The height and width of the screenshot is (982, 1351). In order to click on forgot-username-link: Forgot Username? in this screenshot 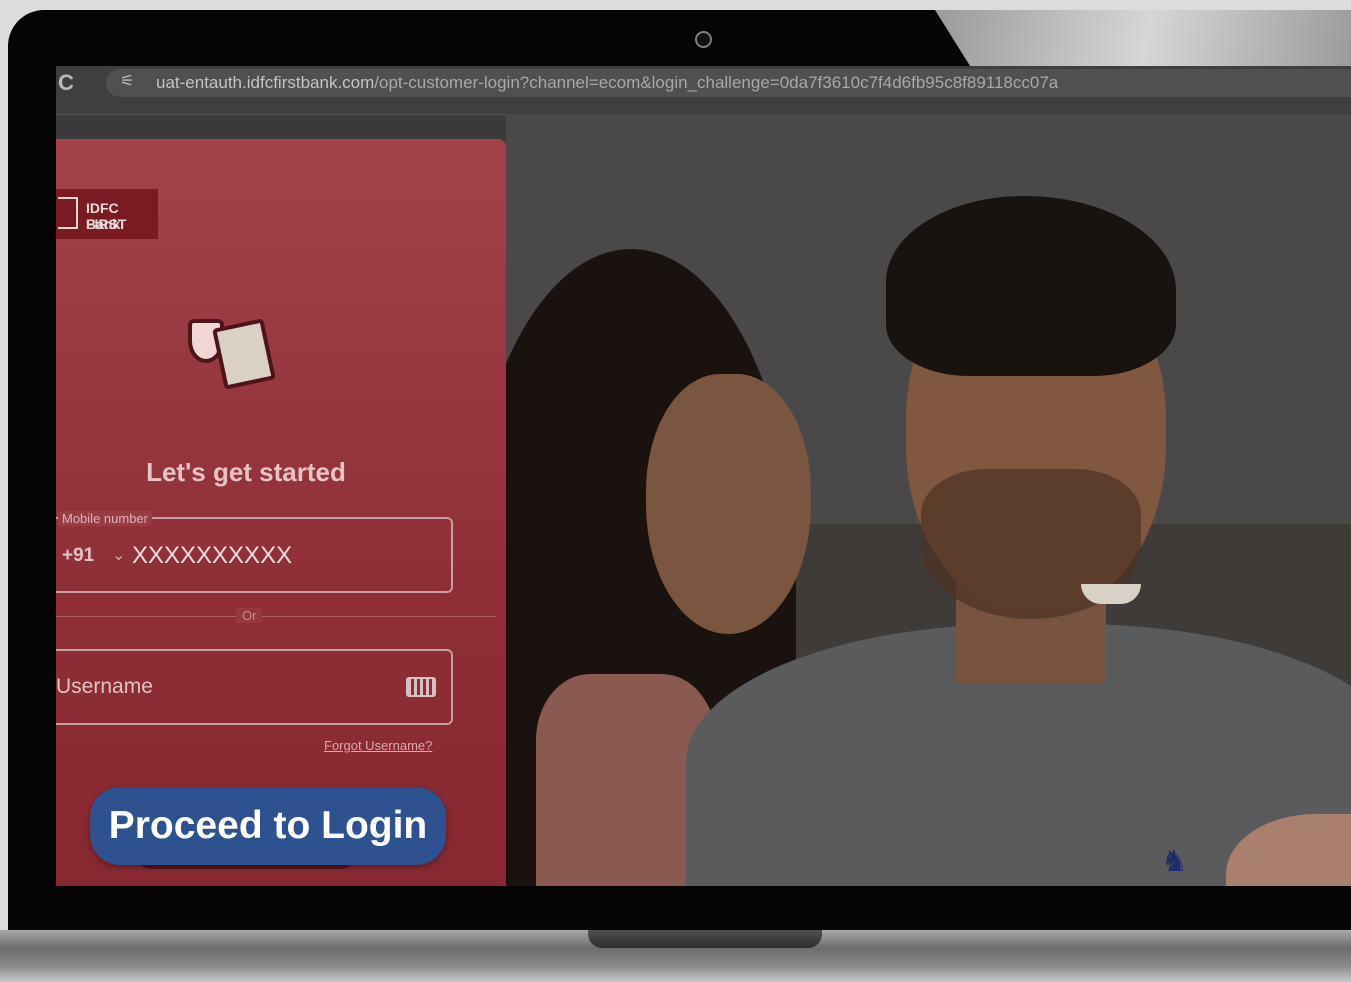, I will do `click(378, 745)`.